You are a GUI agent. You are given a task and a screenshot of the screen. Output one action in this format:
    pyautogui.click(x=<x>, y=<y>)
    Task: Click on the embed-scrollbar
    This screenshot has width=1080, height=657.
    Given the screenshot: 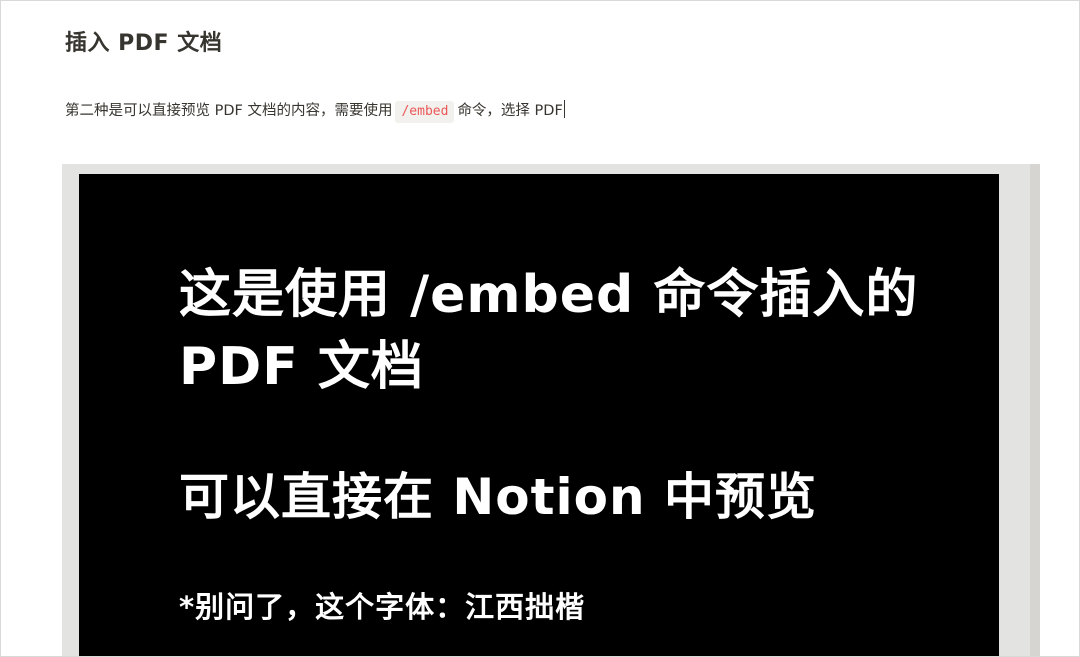 What is the action you would take?
    pyautogui.click(x=1035, y=410)
    